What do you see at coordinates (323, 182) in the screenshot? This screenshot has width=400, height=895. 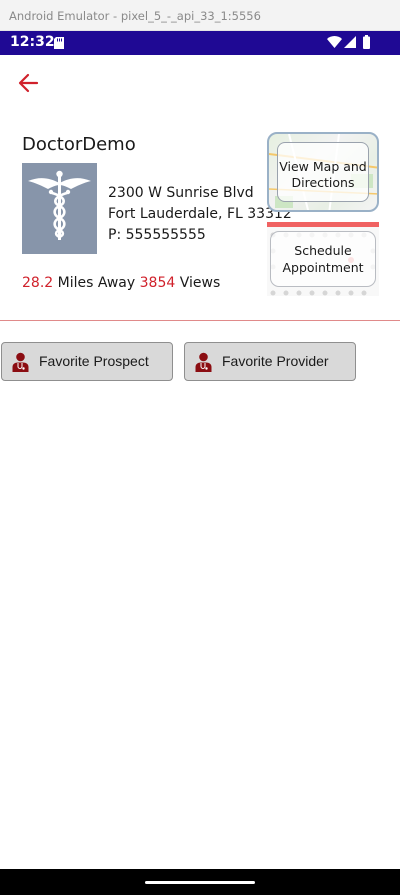 I see `map-button-label-line-2: Directions` at bounding box center [323, 182].